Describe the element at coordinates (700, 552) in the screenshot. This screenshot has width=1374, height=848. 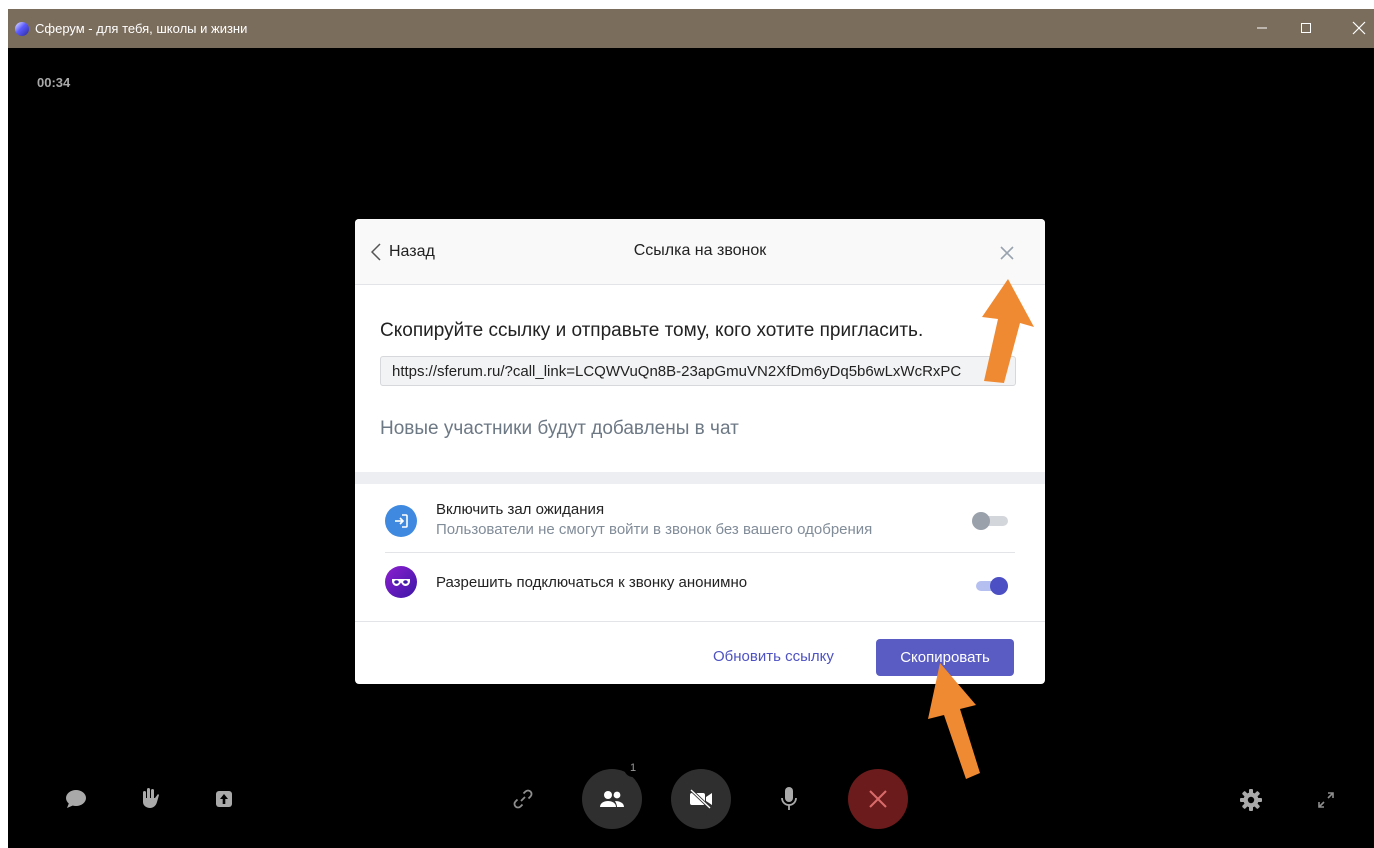
I see `option-divider` at that location.